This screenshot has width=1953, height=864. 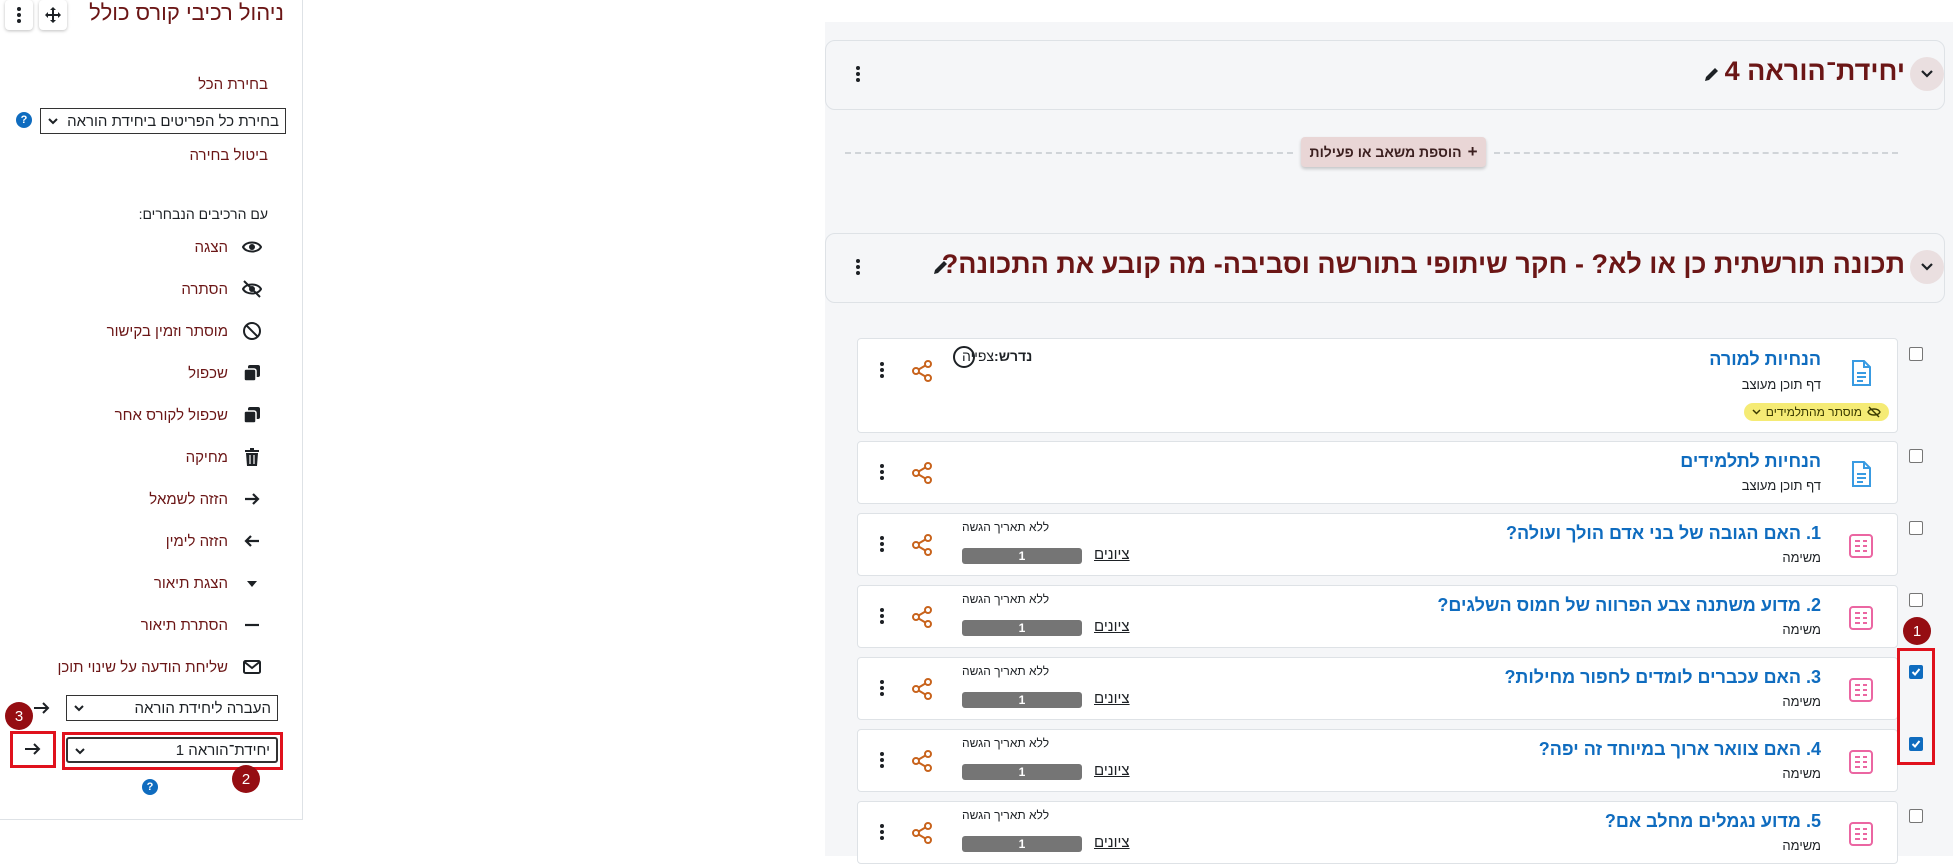 What do you see at coordinates (184, 625) in the screenshot?
I see `action-label: הסתרת תיאור` at bounding box center [184, 625].